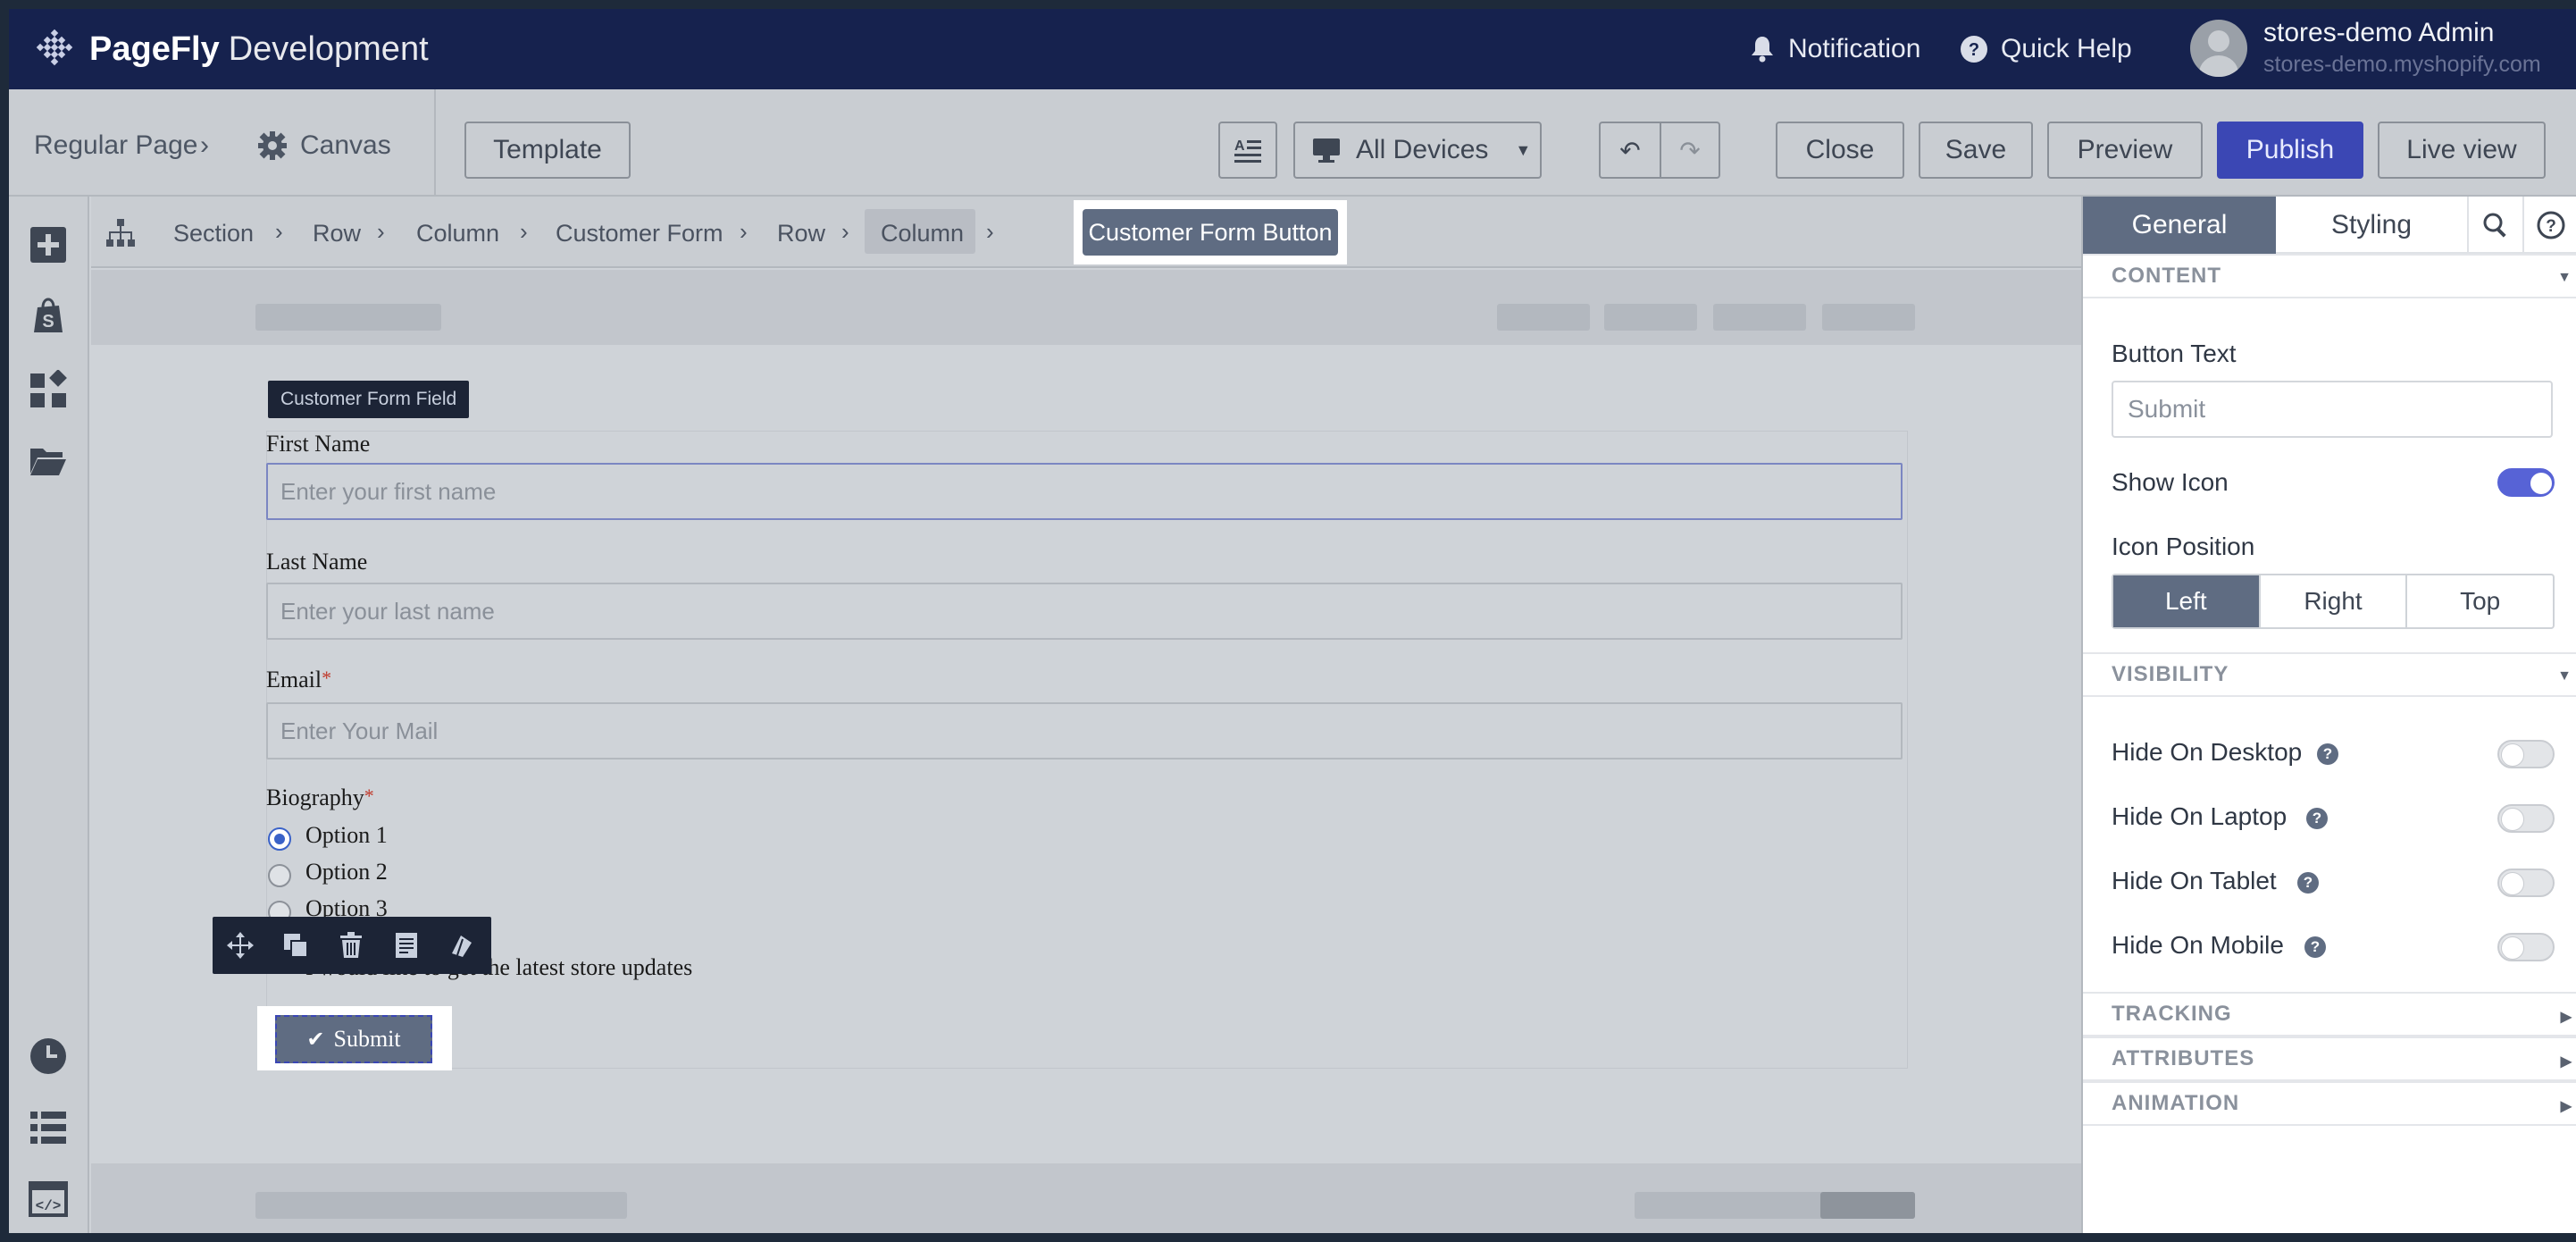 The height and width of the screenshot is (1242, 2576). Describe the element at coordinates (547, 150) in the screenshot. I see `template-button: Template` at that location.